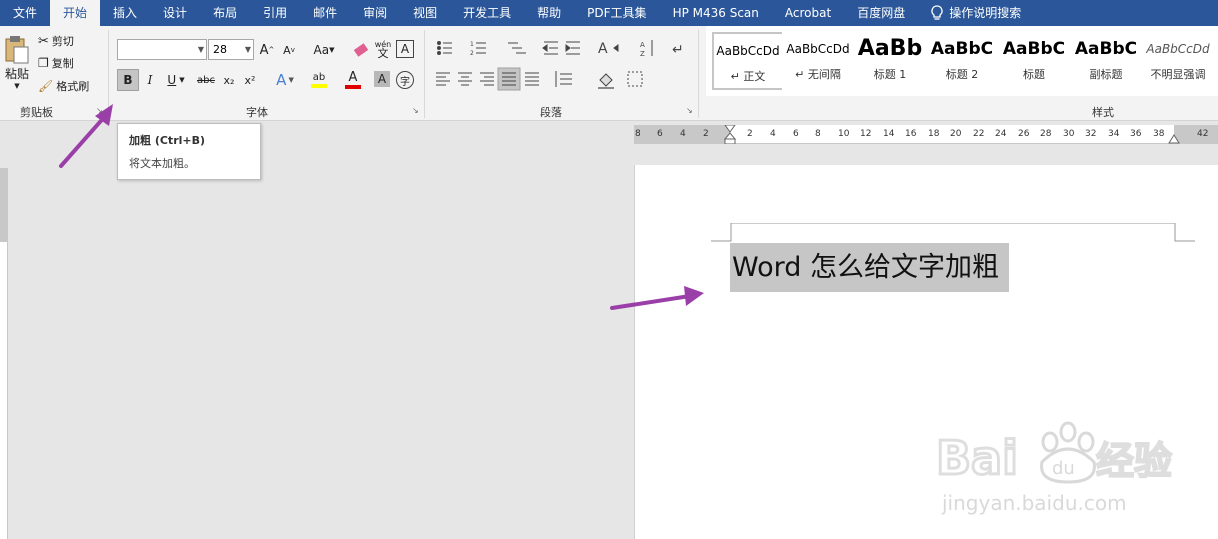 The width and height of the screenshot is (1218, 539). I want to click on ruler-tick-label: 34, so click(1114, 134).